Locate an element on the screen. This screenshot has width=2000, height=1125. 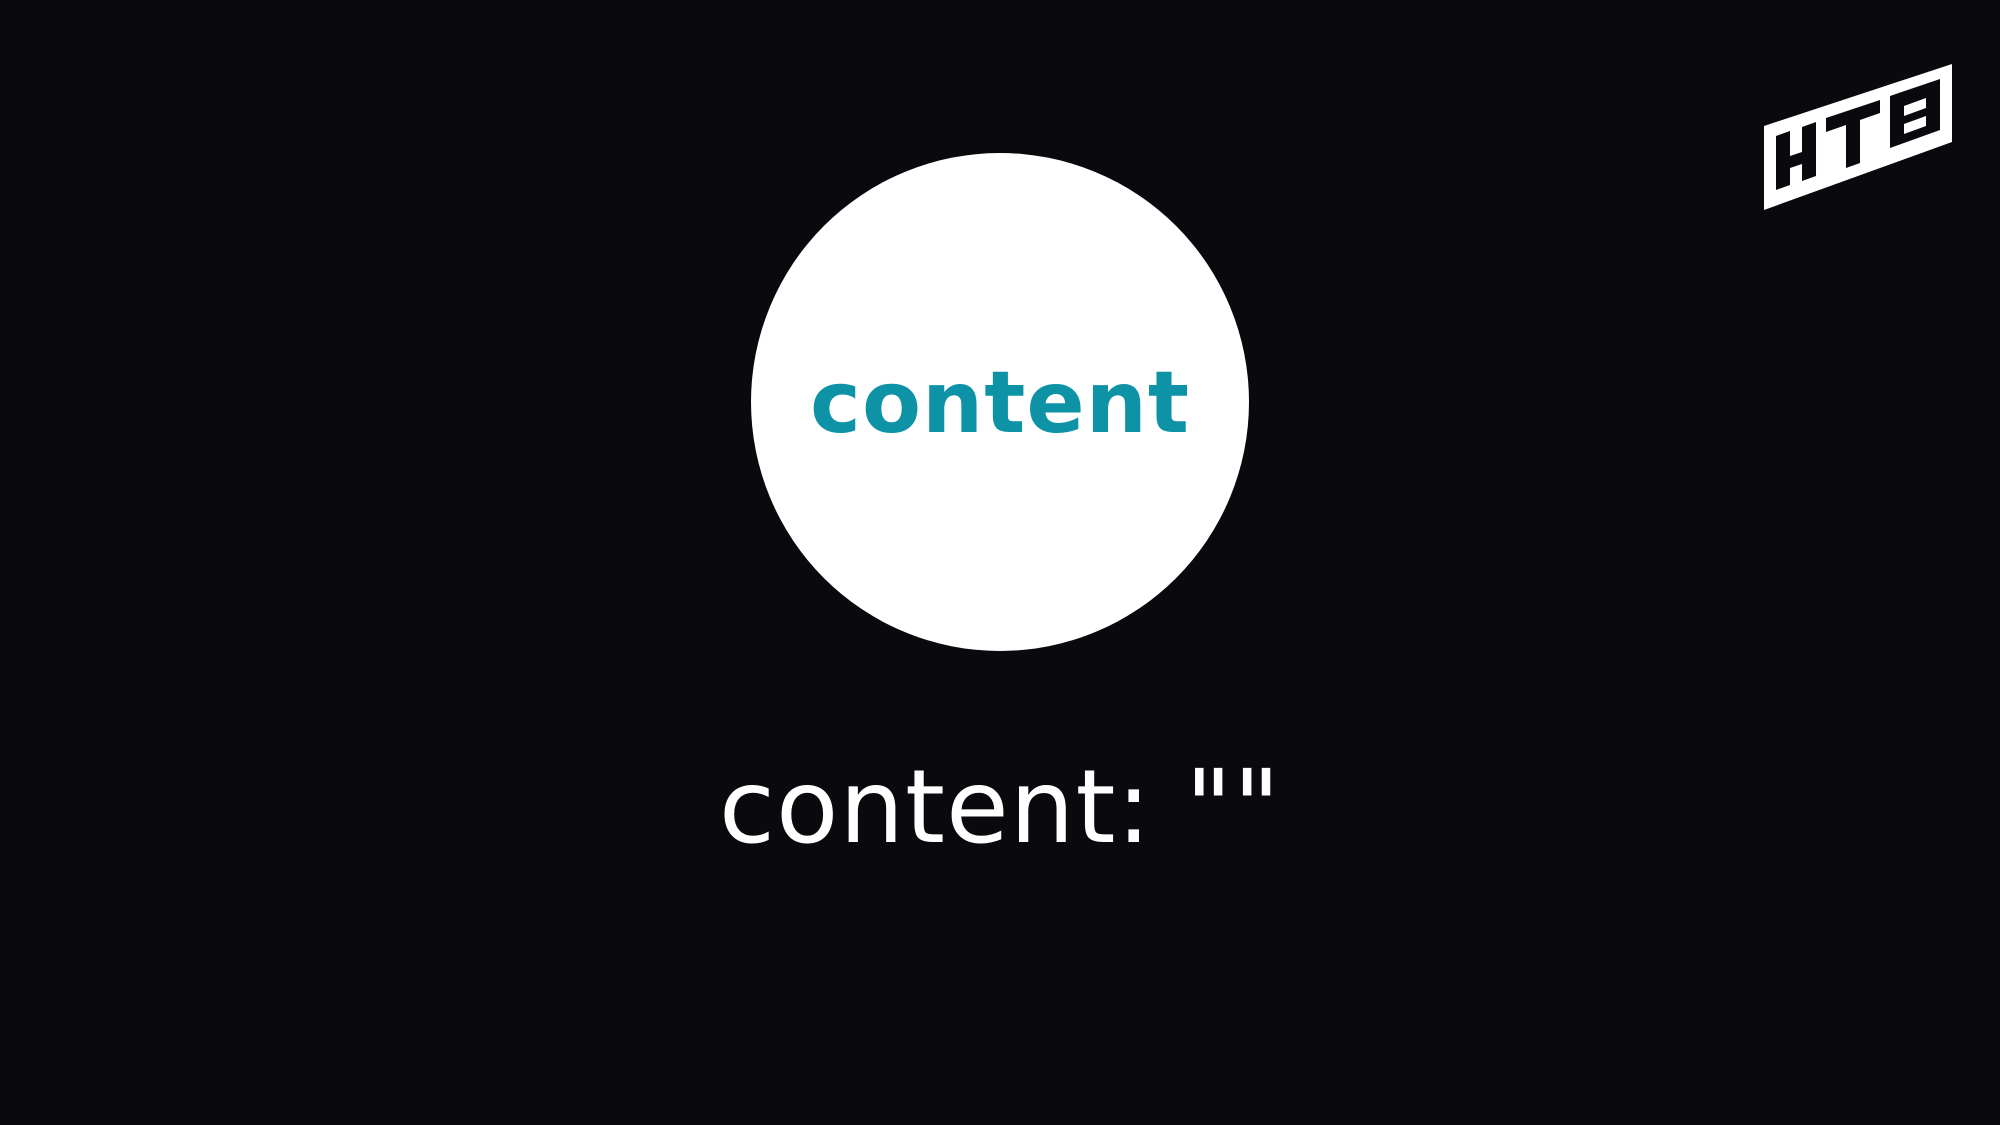
brand-logo-icon is located at coordinates (1858, 137).